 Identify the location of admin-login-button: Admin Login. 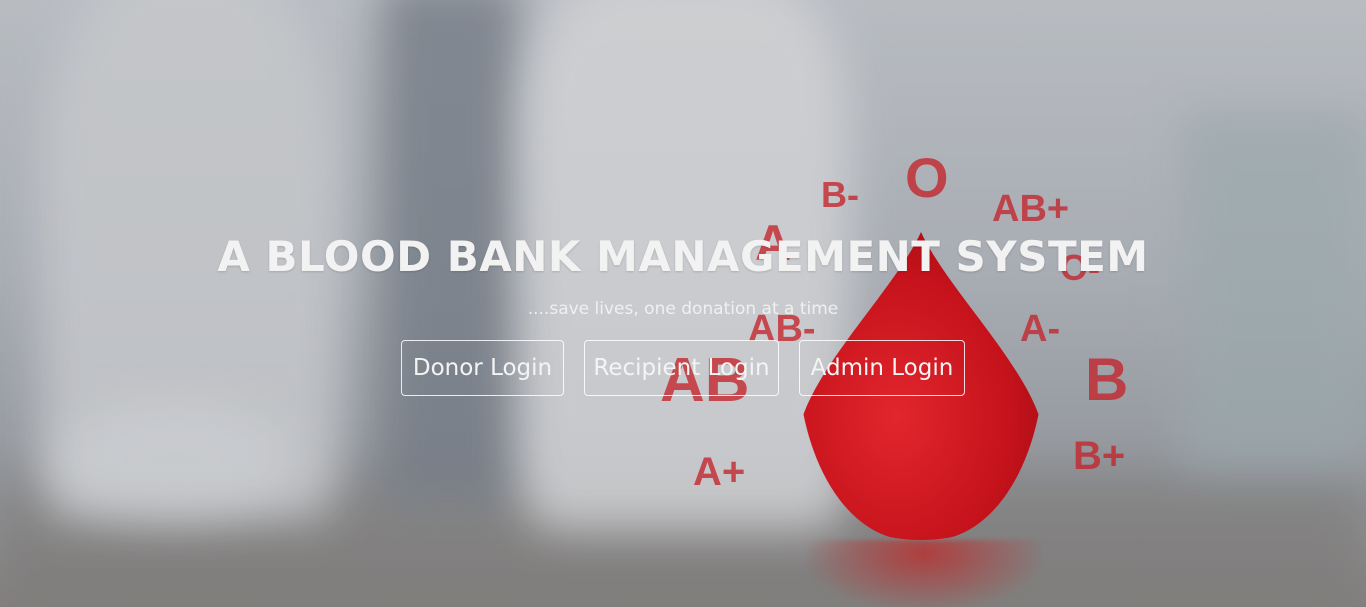
(882, 368).